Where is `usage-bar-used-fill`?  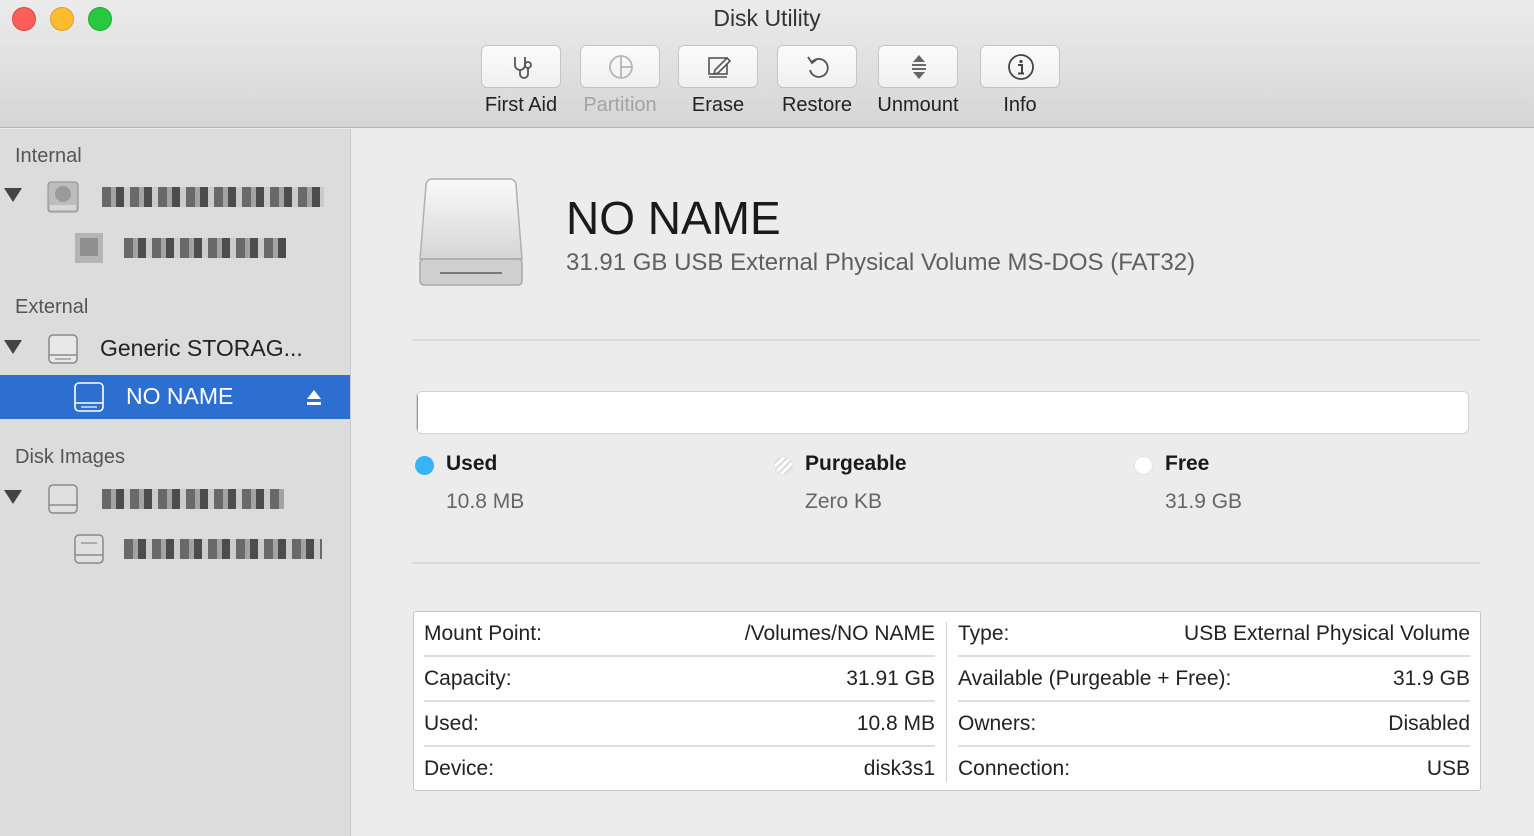
usage-bar-used-fill is located at coordinates (418, 412).